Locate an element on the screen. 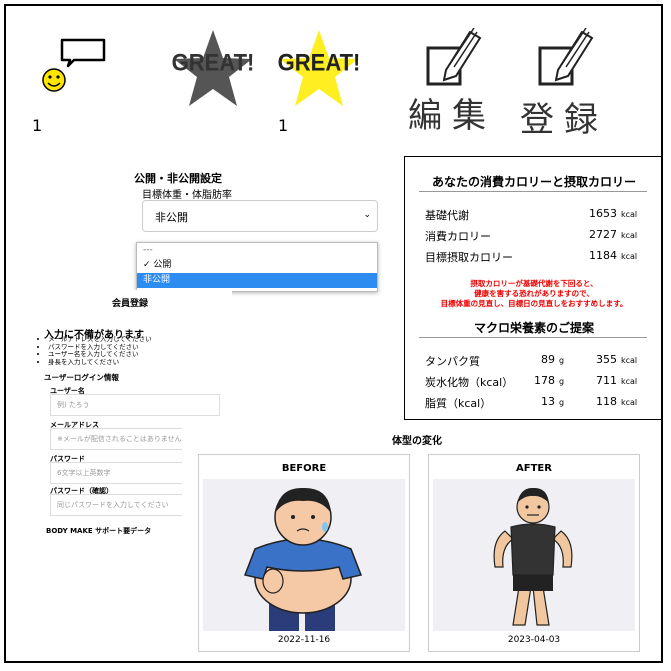 The image size is (671, 671). consumed-value: 2727 is located at coordinates (603, 234).